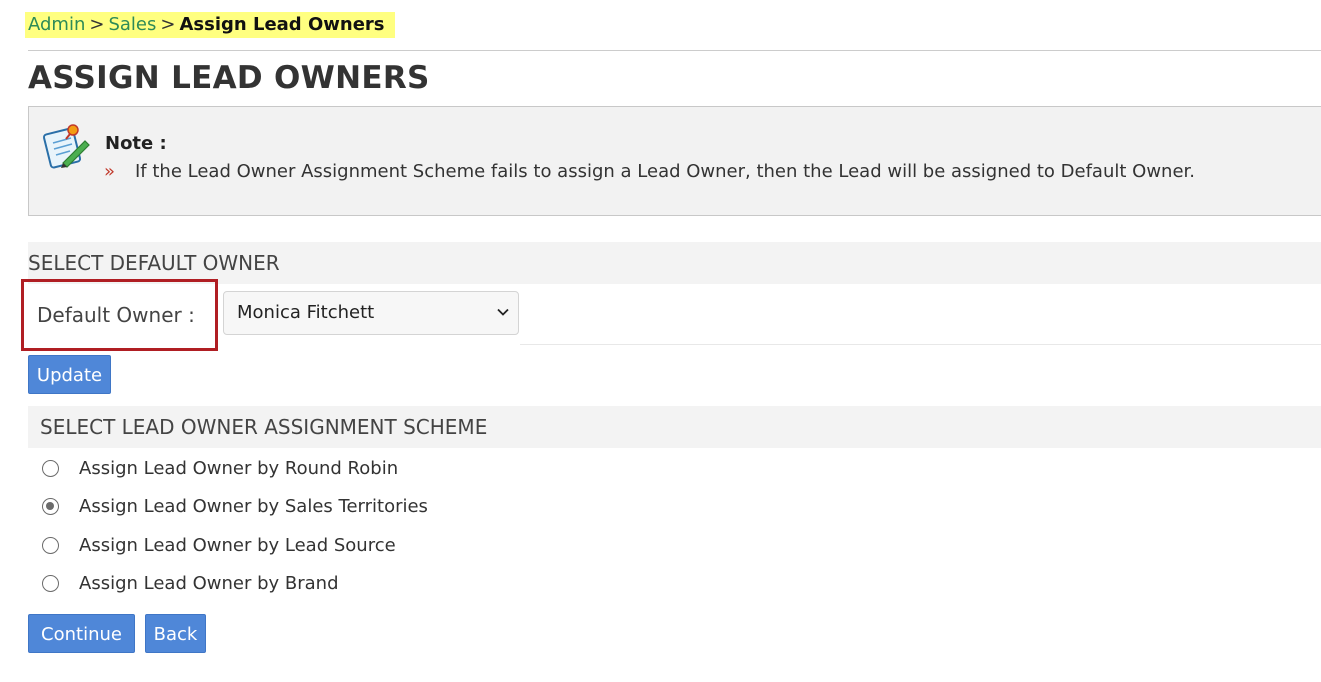 Image resolution: width=1321 pixels, height=682 pixels. I want to click on radio-button-selected, so click(50, 506).